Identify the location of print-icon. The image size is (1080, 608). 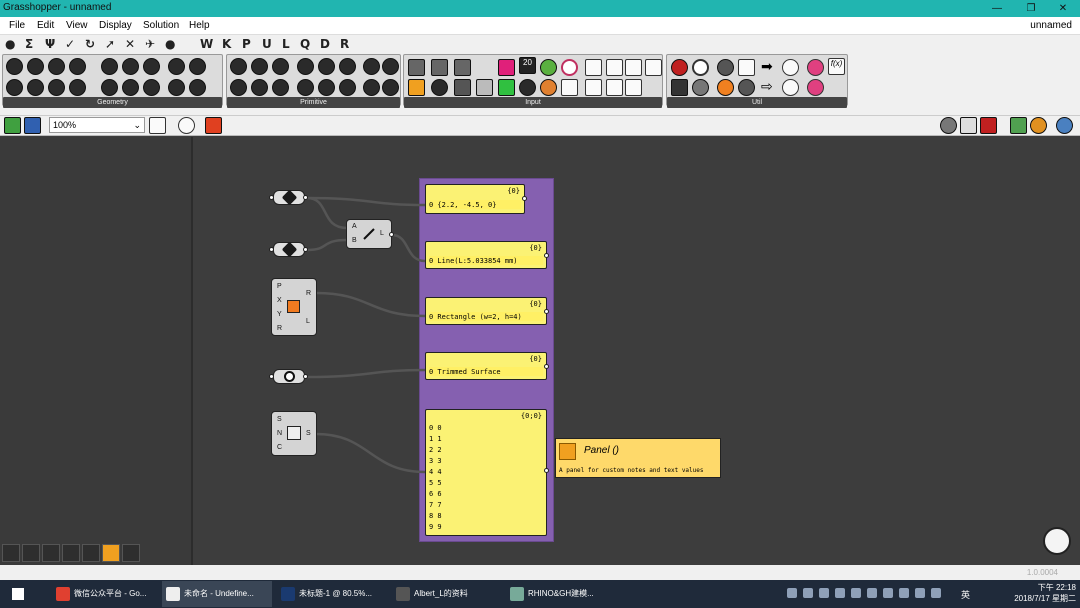
(71, 553).